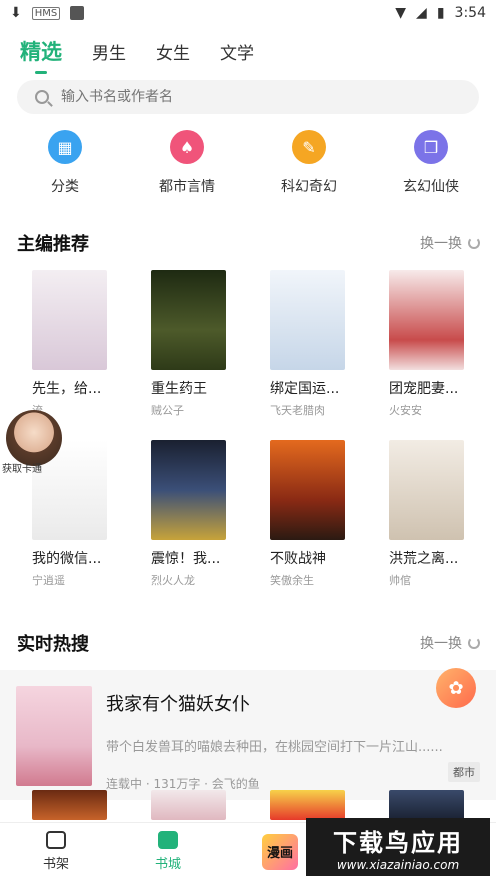 The image size is (496, 880). Describe the element at coordinates (109, 51) in the screenshot. I see `tab-male: 男生` at that location.